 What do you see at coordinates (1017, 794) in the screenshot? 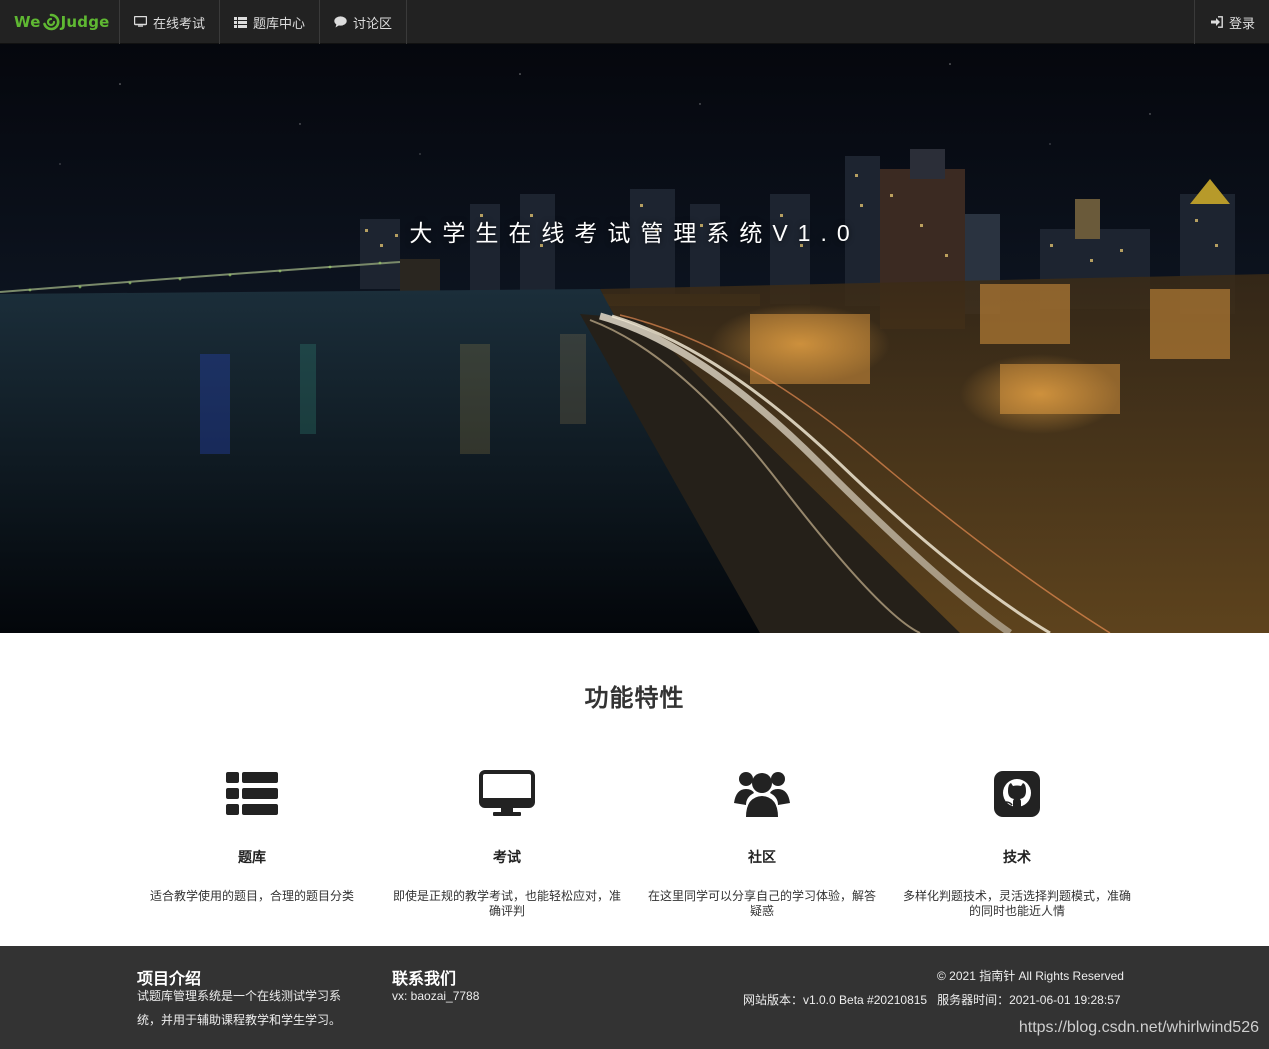
I see `github-icon` at bounding box center [1017, 794].